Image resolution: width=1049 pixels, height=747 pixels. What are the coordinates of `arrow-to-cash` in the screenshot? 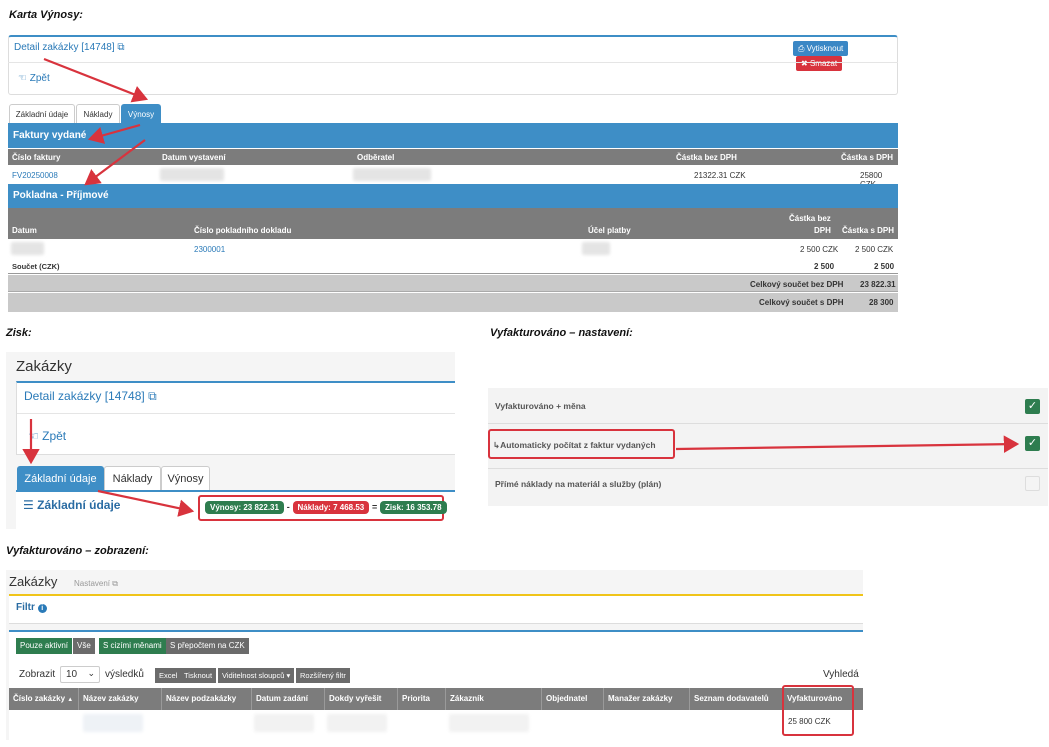 It's located at (115, 162).